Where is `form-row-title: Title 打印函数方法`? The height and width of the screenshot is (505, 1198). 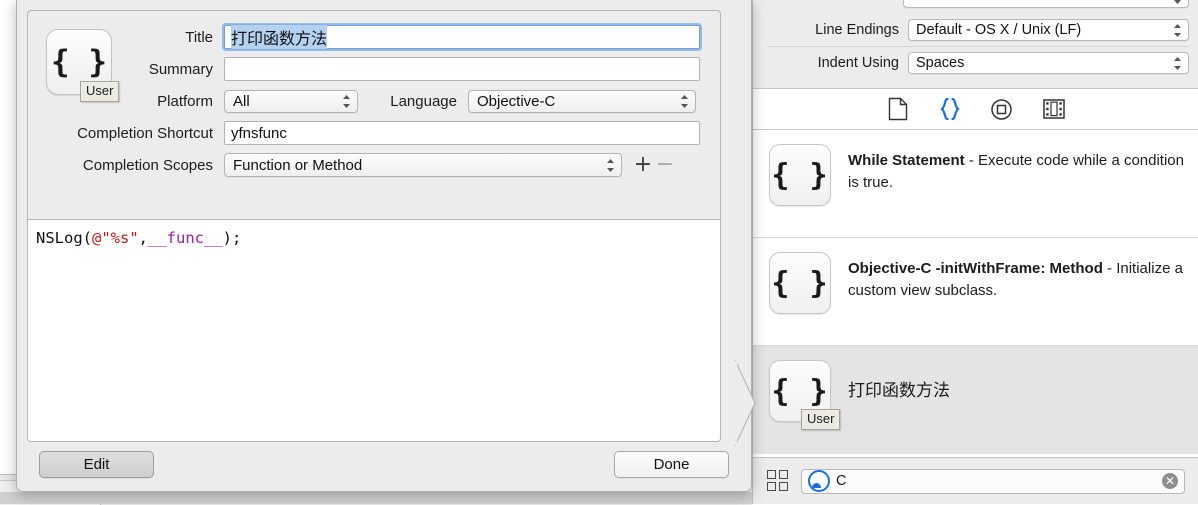
form-row-title: Title 打印函数方法 is located at coordinates (374, 37).